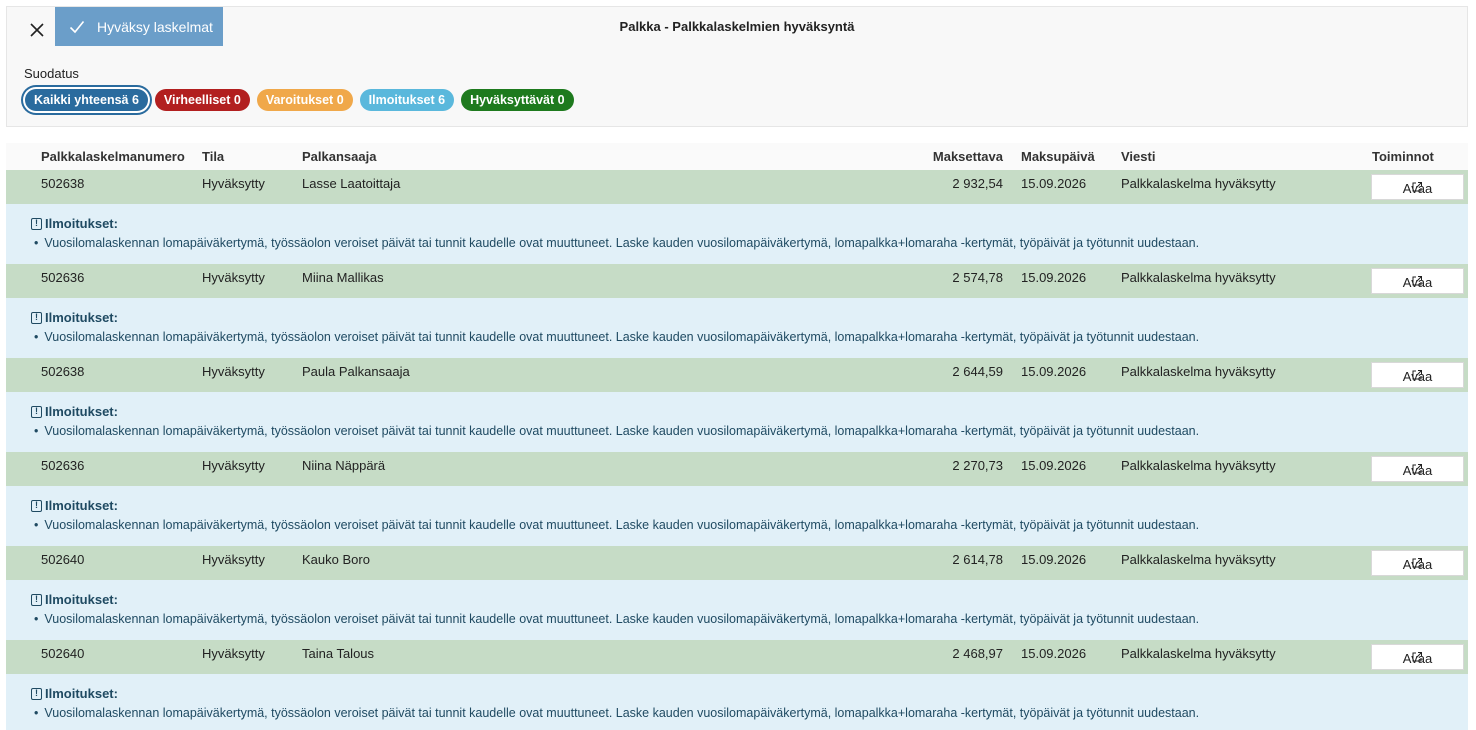  Describe the element at coordinates (977, 559) in the screenshot. I see `row-amount: 2 614,78` at that location.